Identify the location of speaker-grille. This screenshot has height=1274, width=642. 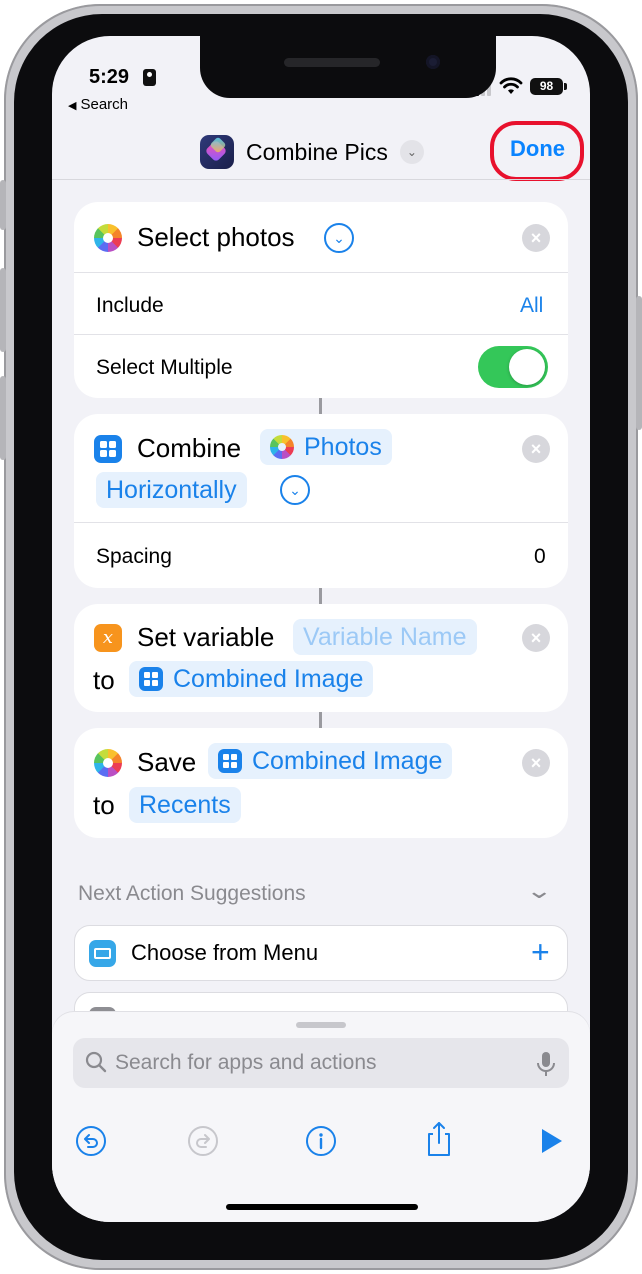
(332, 62).